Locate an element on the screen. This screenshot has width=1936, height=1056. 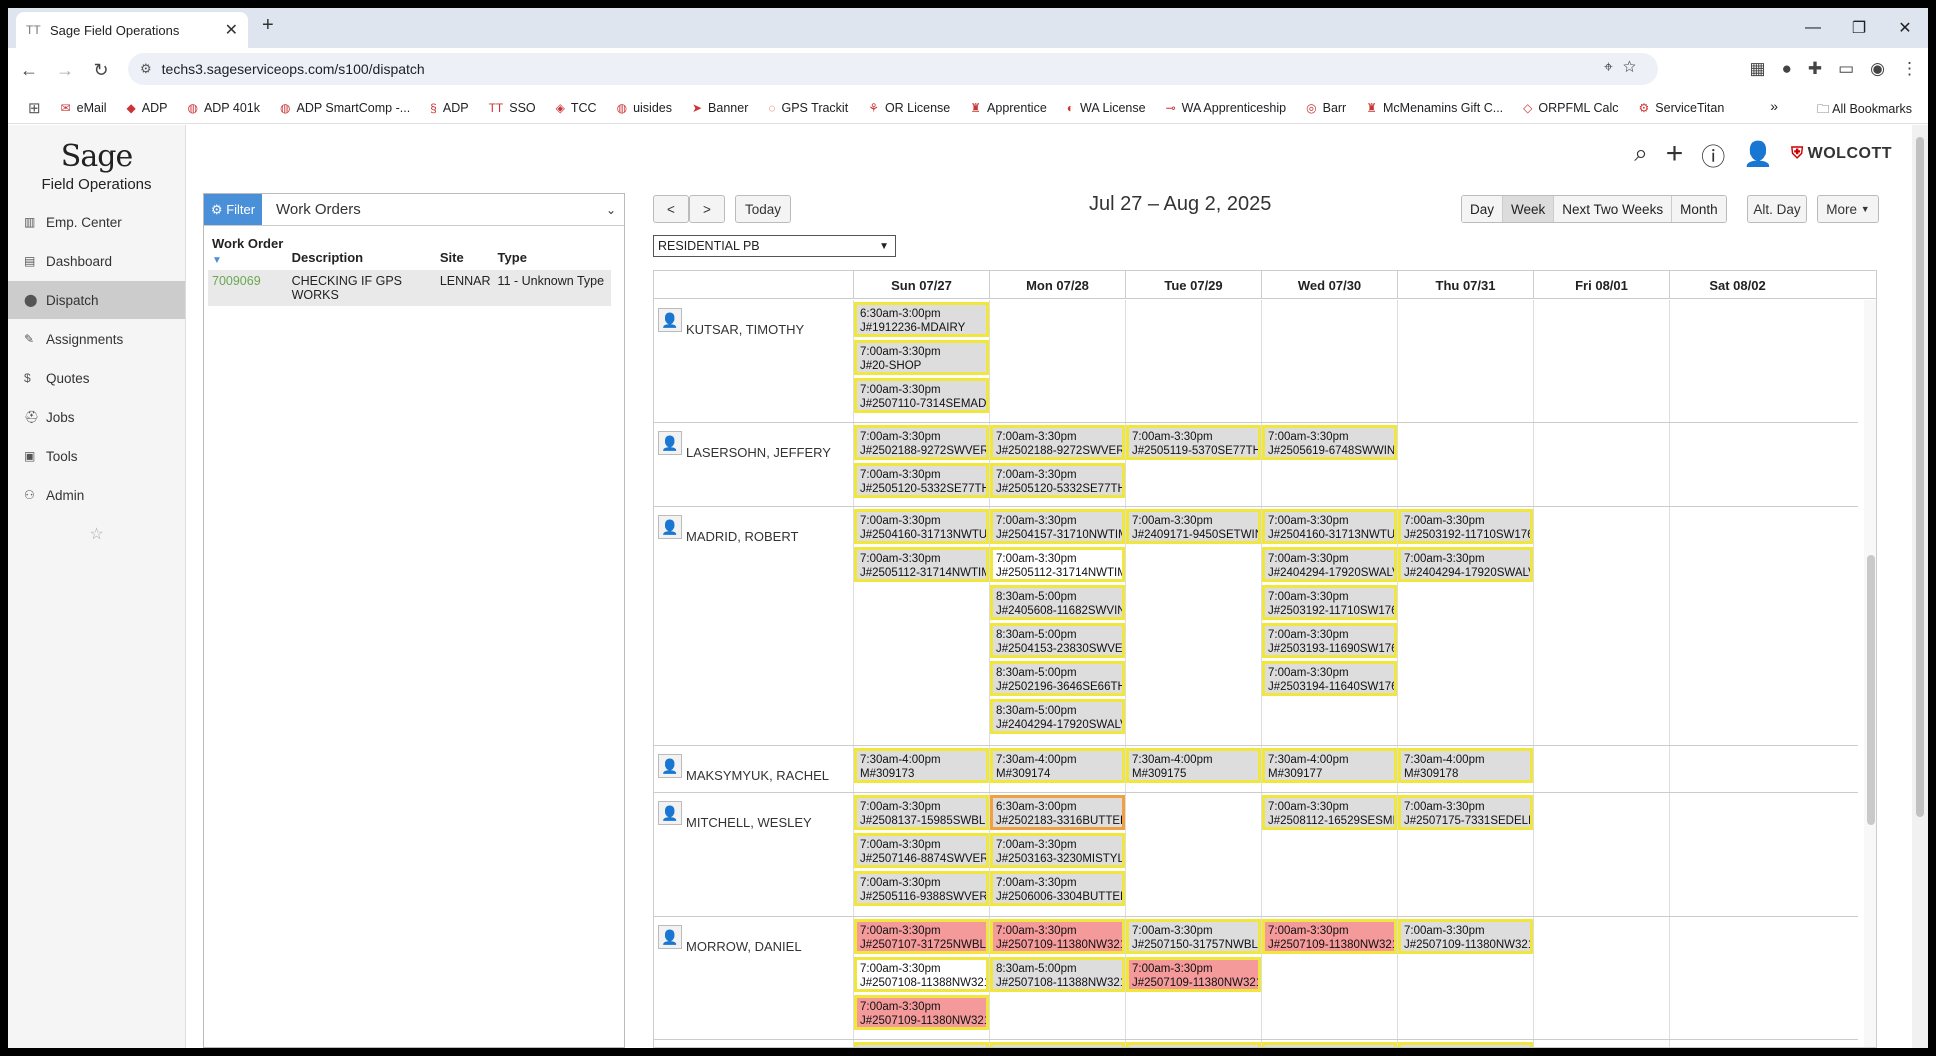
browser-tab: TT Sage Field Operations ✕ is located at coordinates (132, 30).